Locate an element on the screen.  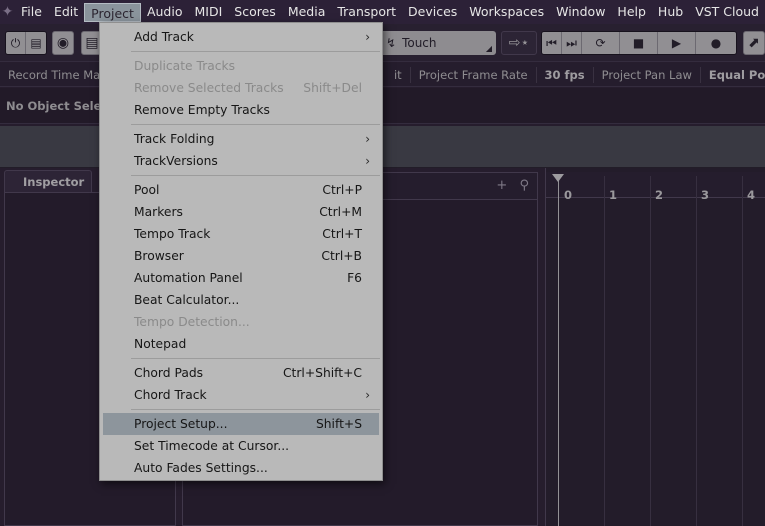
ruler-tick-1: 1 is located at coordinates (613, 195).